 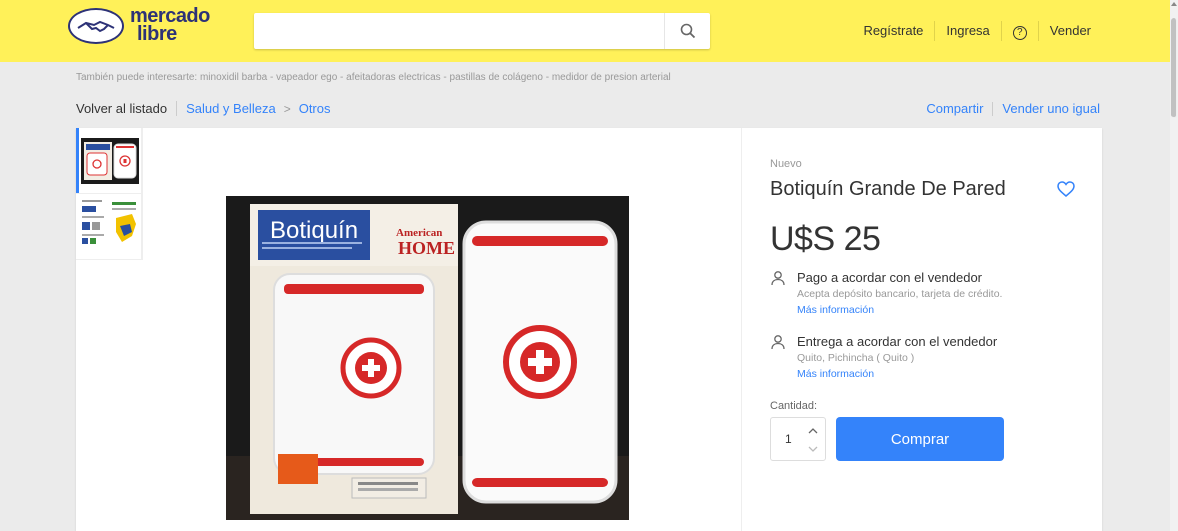 I want to click on register-link: Regístrate, so click(x=893, y=31).